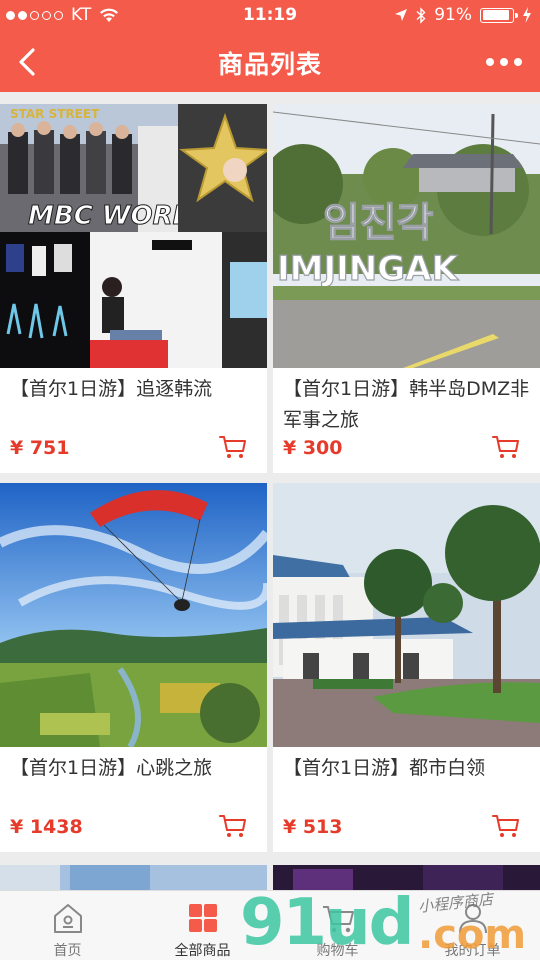  Describe the element at coordinates (401, 15) in the screenshot. I see `location-arrow-icon` at that location.